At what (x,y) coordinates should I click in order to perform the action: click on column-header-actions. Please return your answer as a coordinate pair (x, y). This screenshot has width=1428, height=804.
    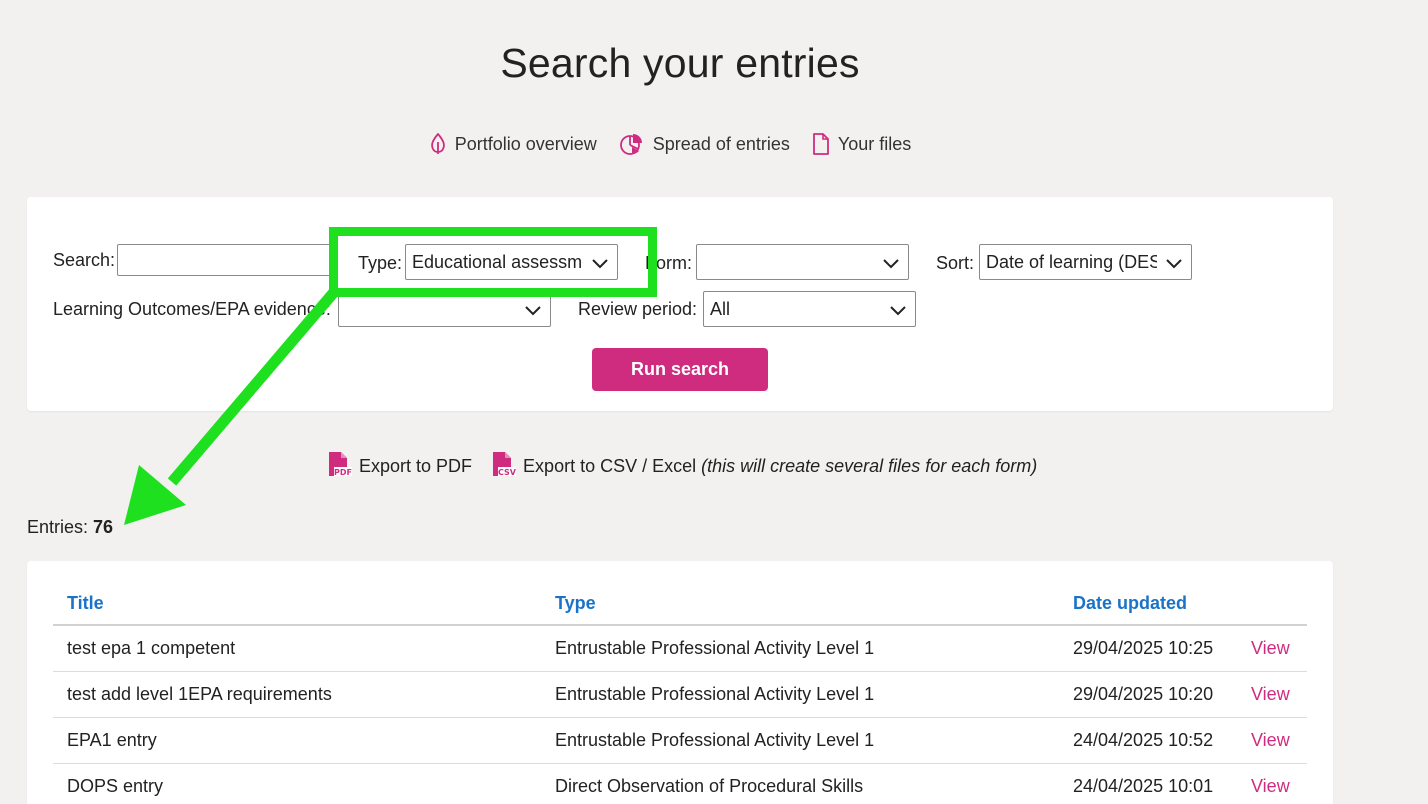
    Looking at the image, I should click on (1272, 605).